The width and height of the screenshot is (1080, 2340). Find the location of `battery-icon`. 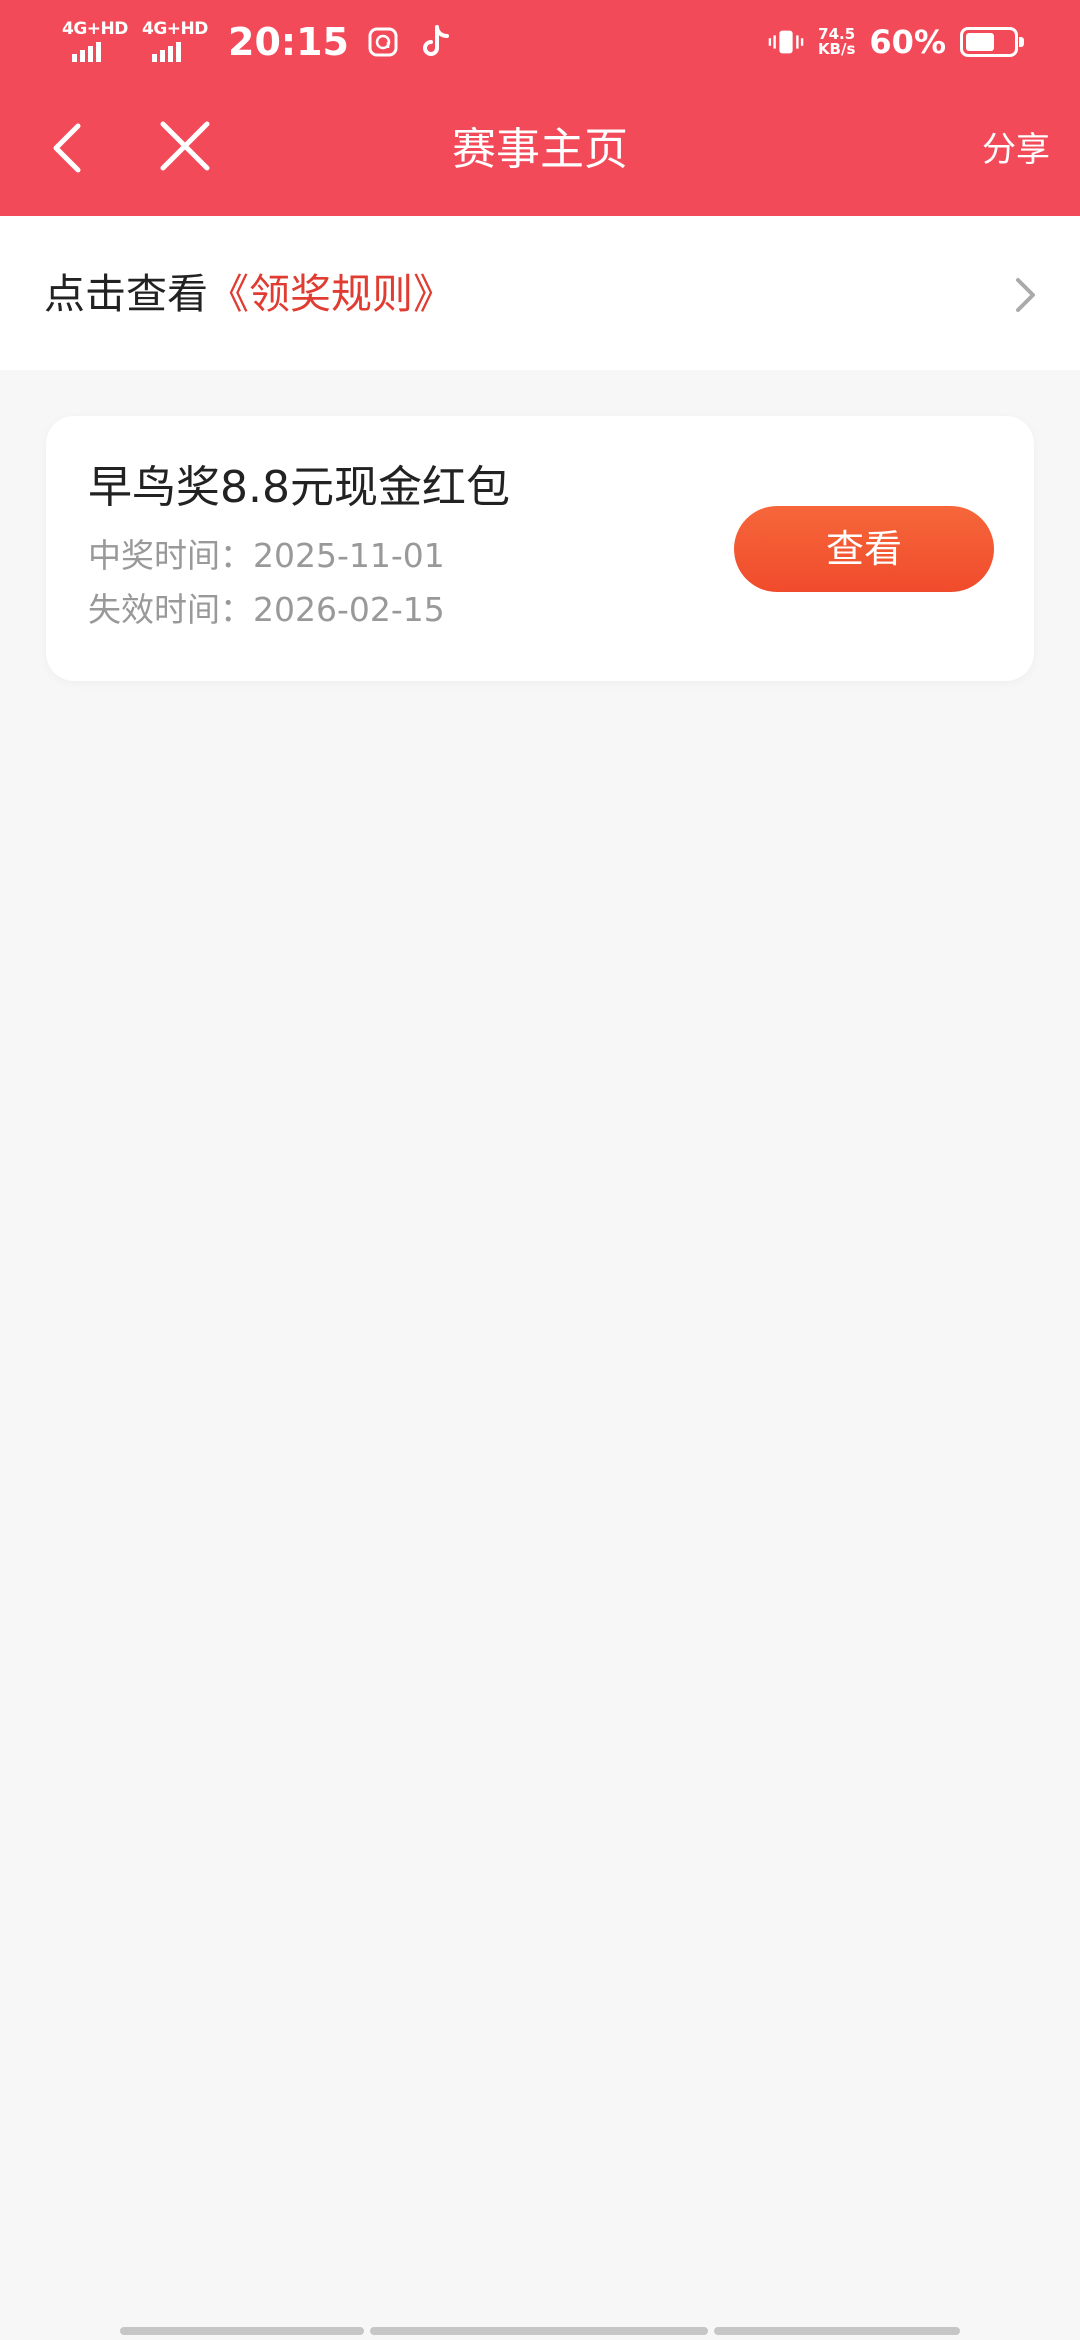

battery-icon is located at coordinates (992, 42).